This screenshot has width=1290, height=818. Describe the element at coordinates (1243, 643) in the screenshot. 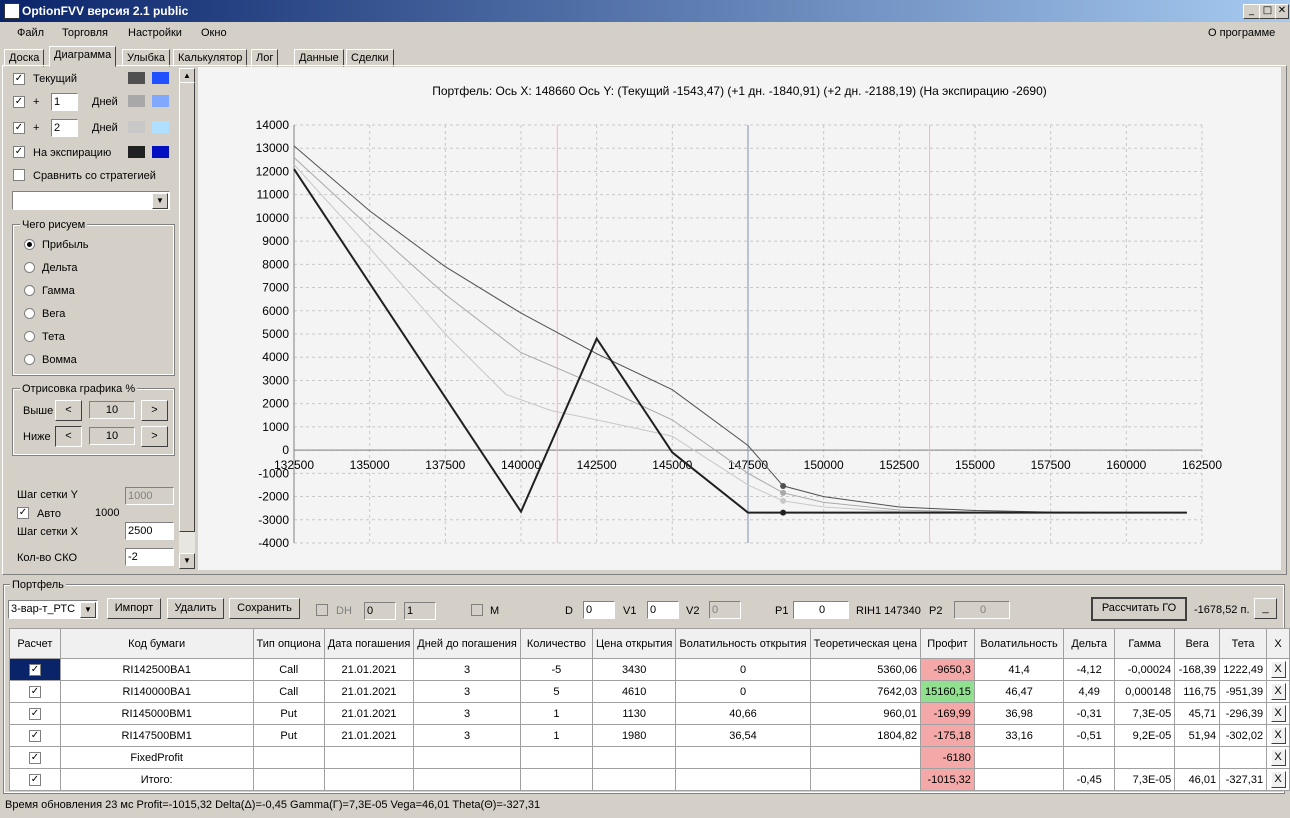

I see `table-header-cell: Тета` at that location.